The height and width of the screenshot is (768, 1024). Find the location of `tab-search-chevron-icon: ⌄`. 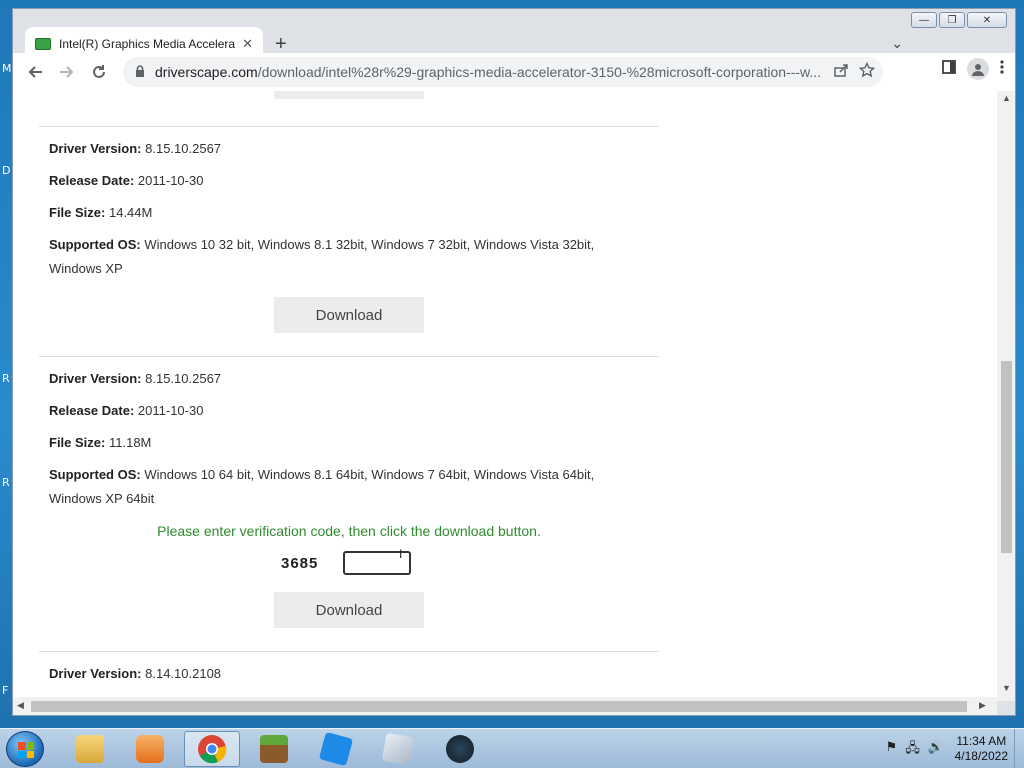

tab-search-chevron-icon: ⌄ is located at coordinates (897, 43).